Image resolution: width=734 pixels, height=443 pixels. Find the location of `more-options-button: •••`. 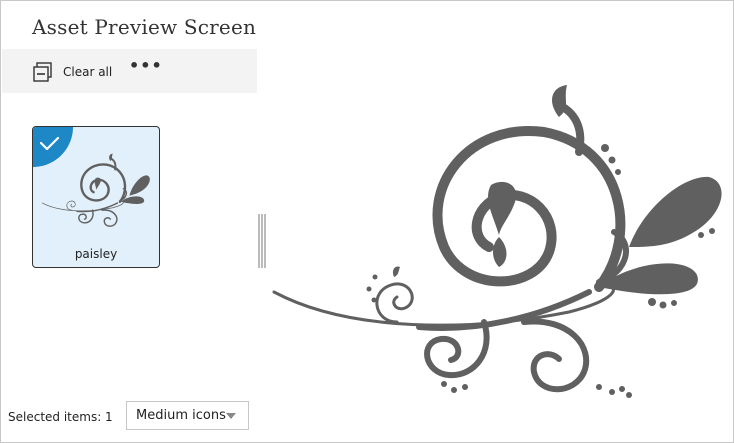

more-options-button: ••• is located at coordinates (145, 67).